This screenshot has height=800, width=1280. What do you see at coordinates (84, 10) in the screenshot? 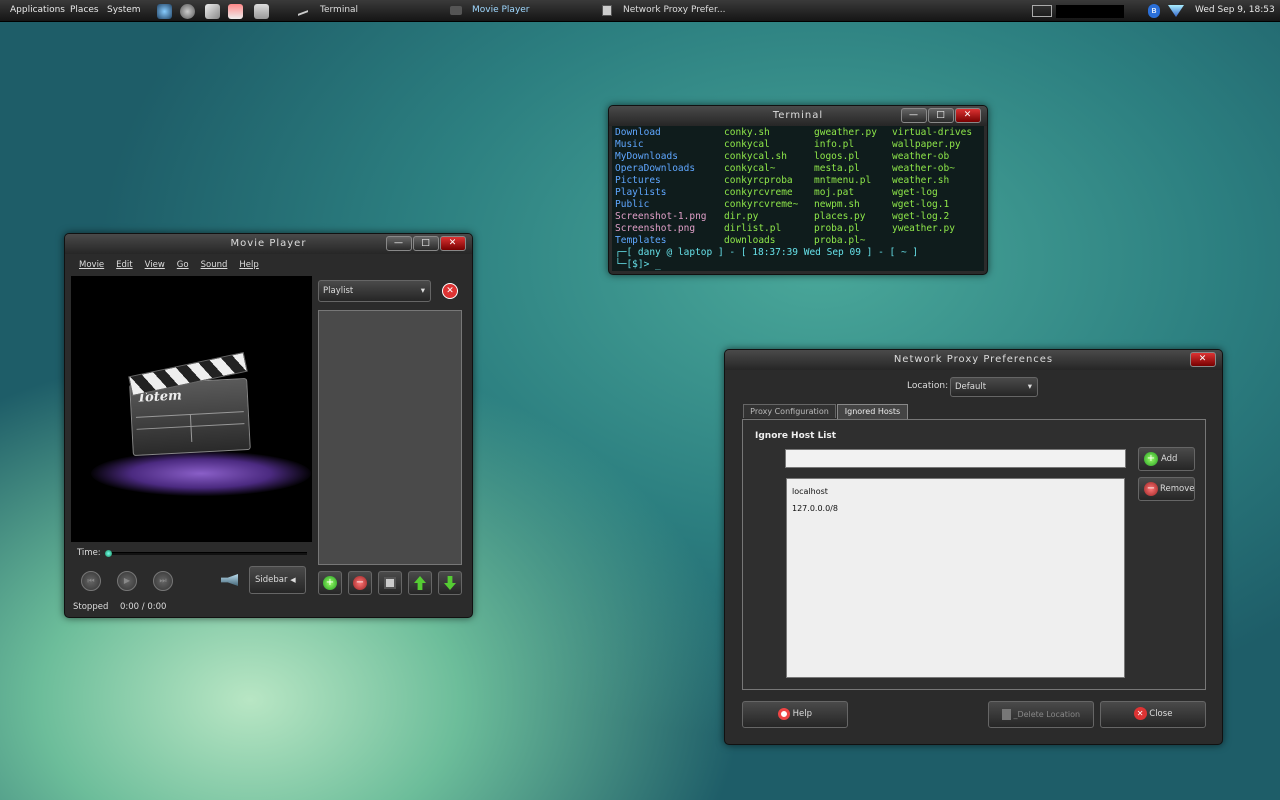
I see `menu-places: Places` at bounding box center [84, 10].